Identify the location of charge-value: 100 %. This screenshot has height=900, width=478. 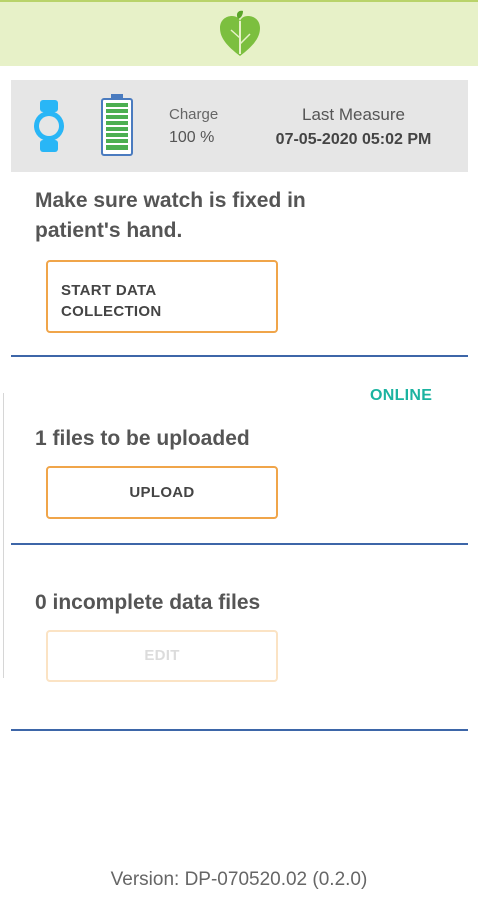
(192, 137).